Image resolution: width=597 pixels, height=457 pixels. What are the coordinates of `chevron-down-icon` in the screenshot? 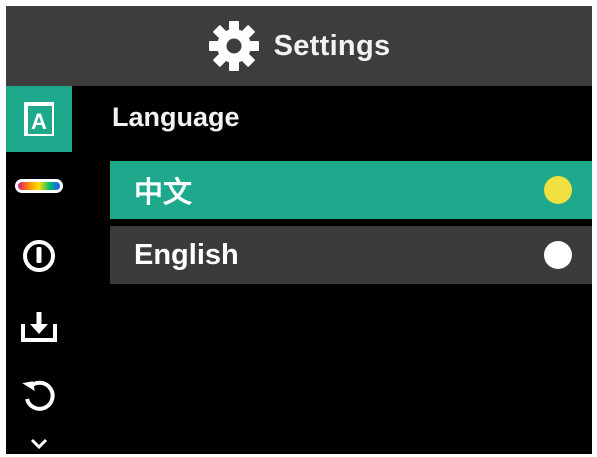 It's located at (39, 444).